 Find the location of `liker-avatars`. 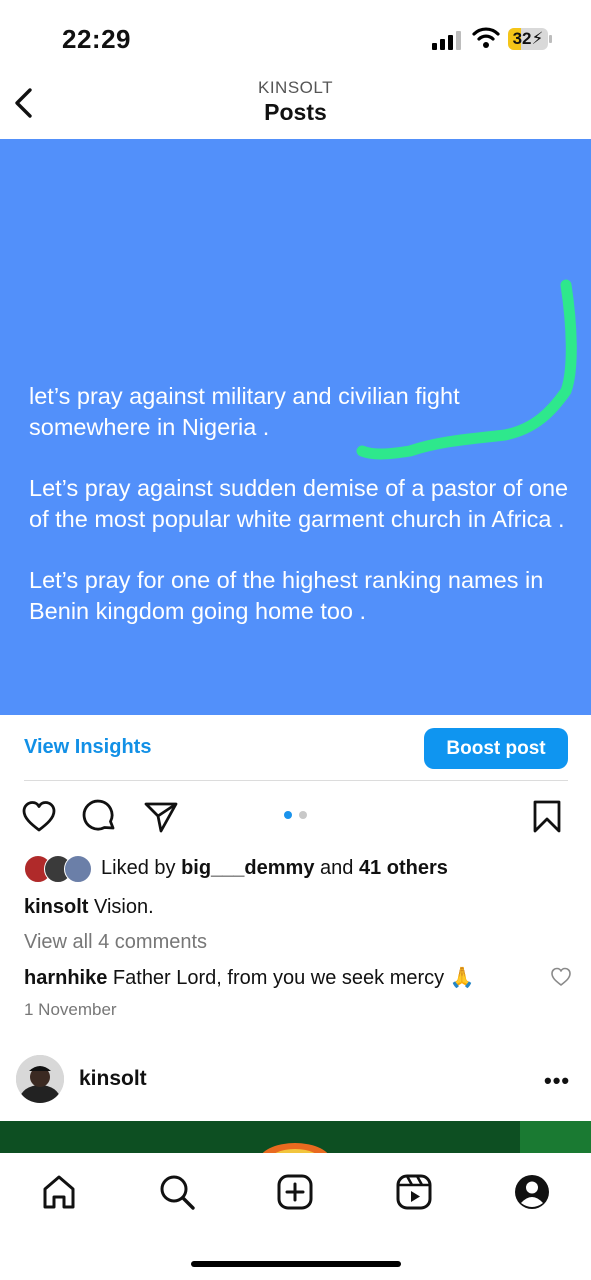

liker-avatars is located at coordinates (59, 869).